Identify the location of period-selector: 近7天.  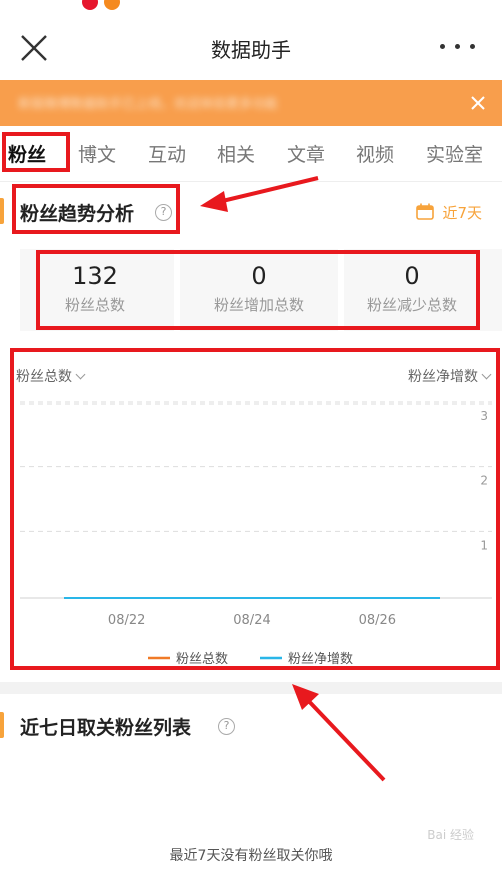
(462, 212).